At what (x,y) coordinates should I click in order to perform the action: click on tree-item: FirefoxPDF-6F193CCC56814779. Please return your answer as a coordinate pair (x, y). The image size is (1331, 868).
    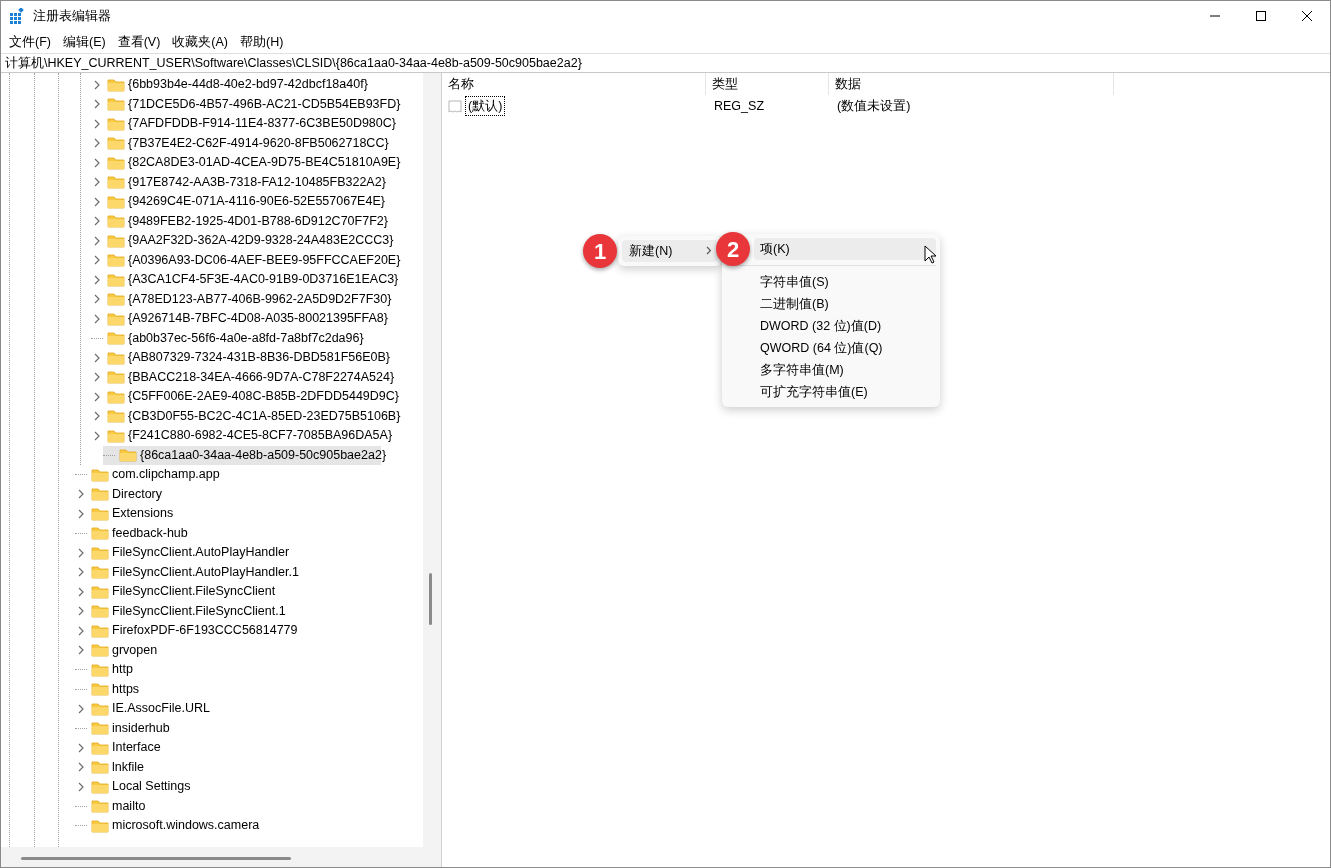
    Looking at the image, I should click on (205, 631).